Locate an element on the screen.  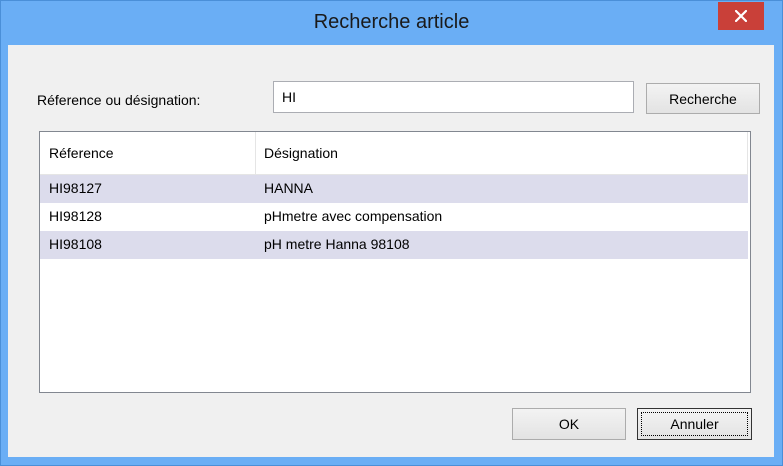
column-header-designation: Désignation is located at coordinates (301, 153).